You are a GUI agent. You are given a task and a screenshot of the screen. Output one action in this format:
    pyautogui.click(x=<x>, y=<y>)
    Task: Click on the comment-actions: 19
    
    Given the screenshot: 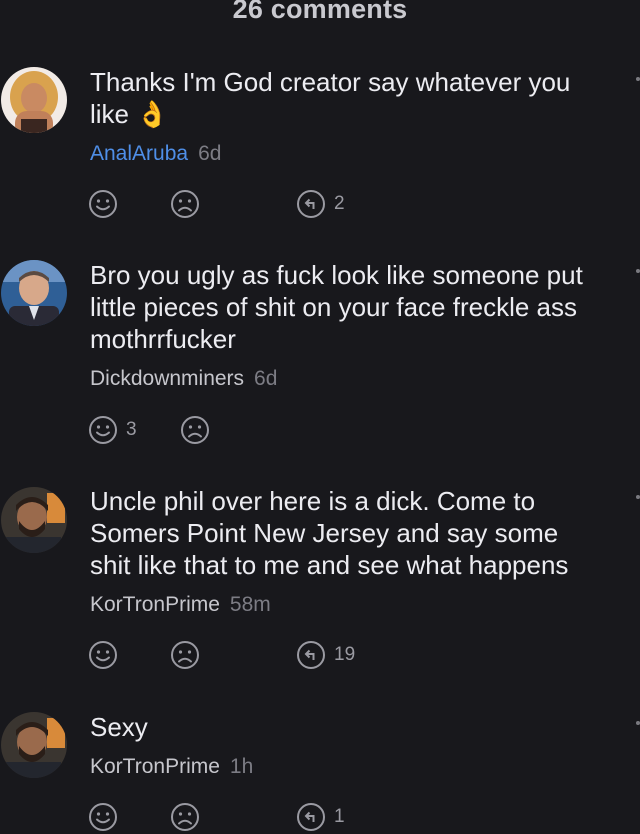 What is the action you would take?
    pyautogui.click(x=298, y=656)
    